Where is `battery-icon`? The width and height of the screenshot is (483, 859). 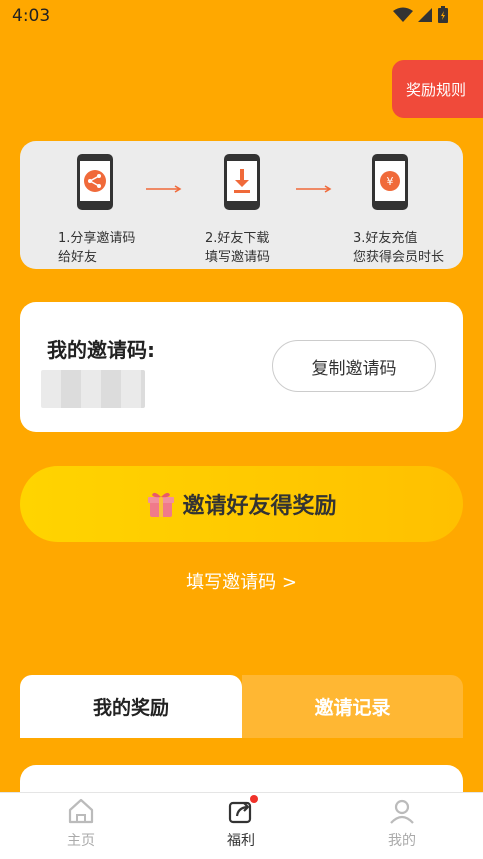
battery-icon is located at coordinates (443, 14).